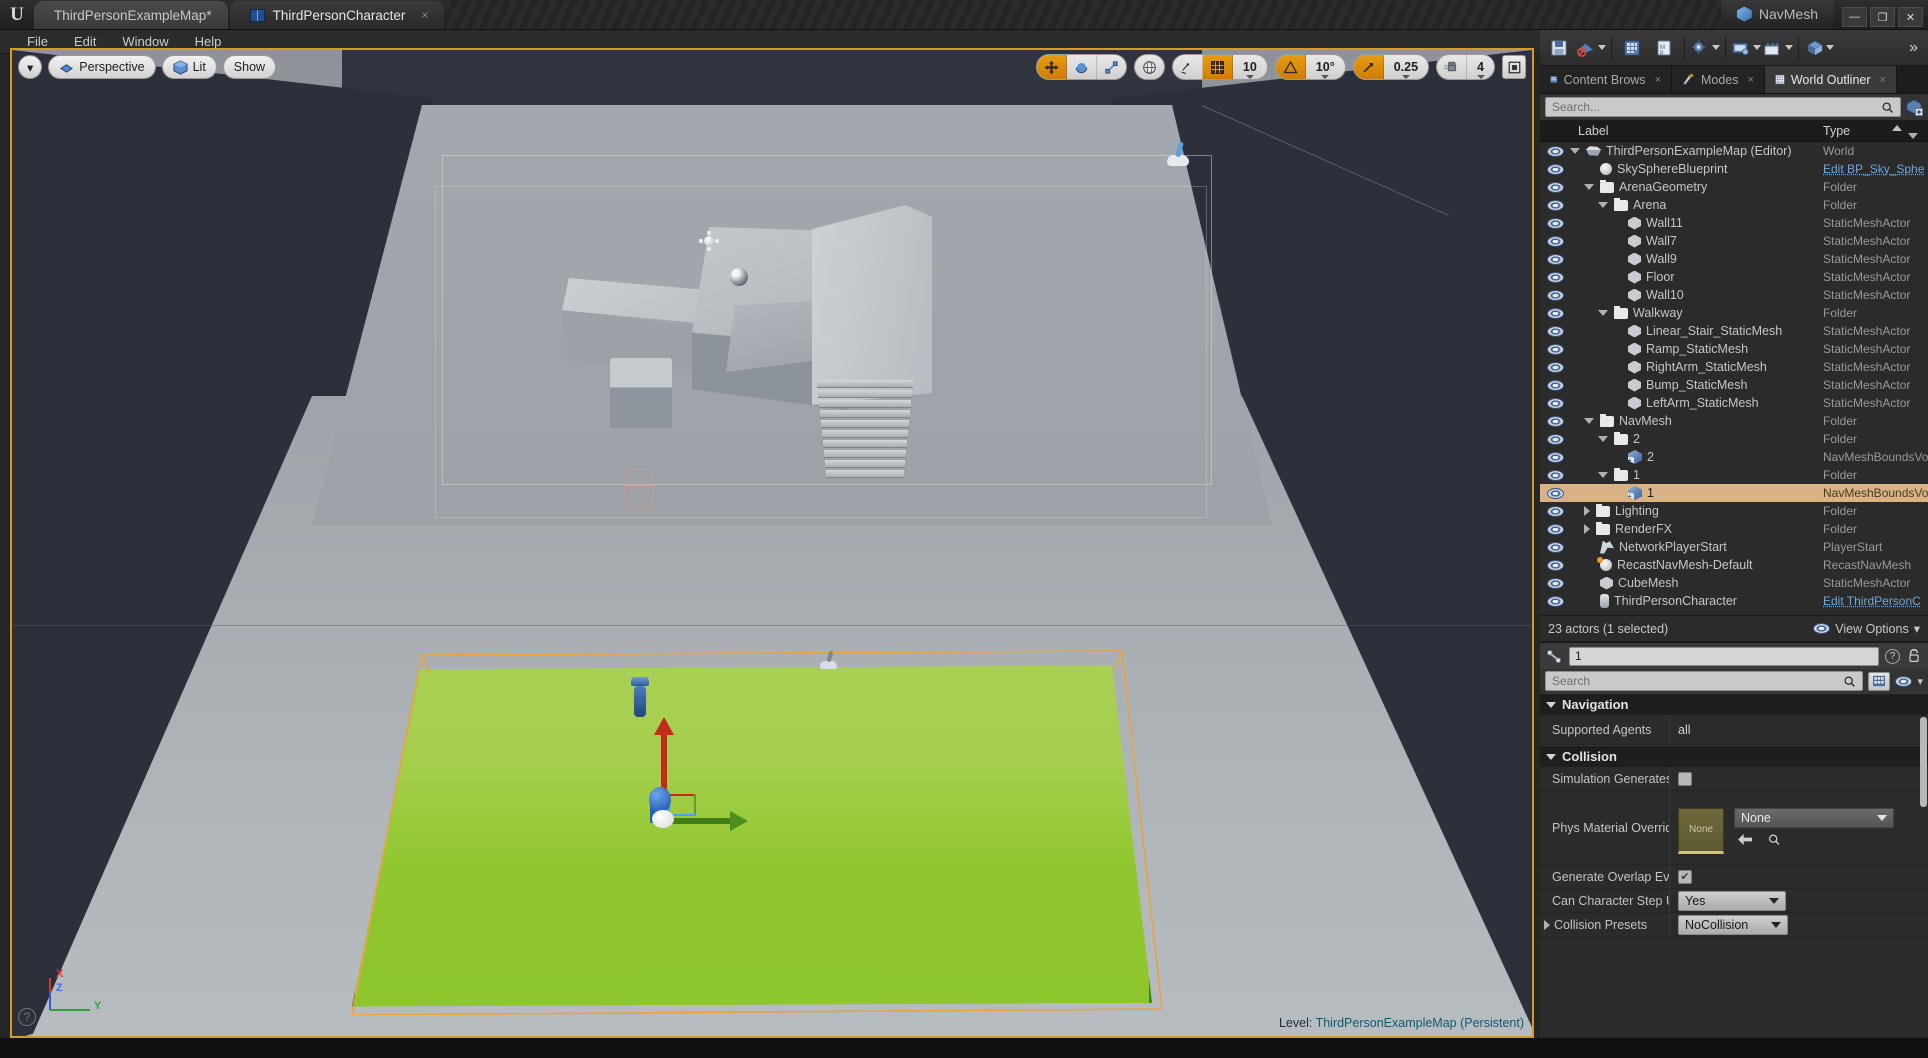 The image size is (1928, 1058). What do you see at coordinates (700, 821) in the screenshot?
I see `gizmo-y-axis` at bounding box center [700, 821].